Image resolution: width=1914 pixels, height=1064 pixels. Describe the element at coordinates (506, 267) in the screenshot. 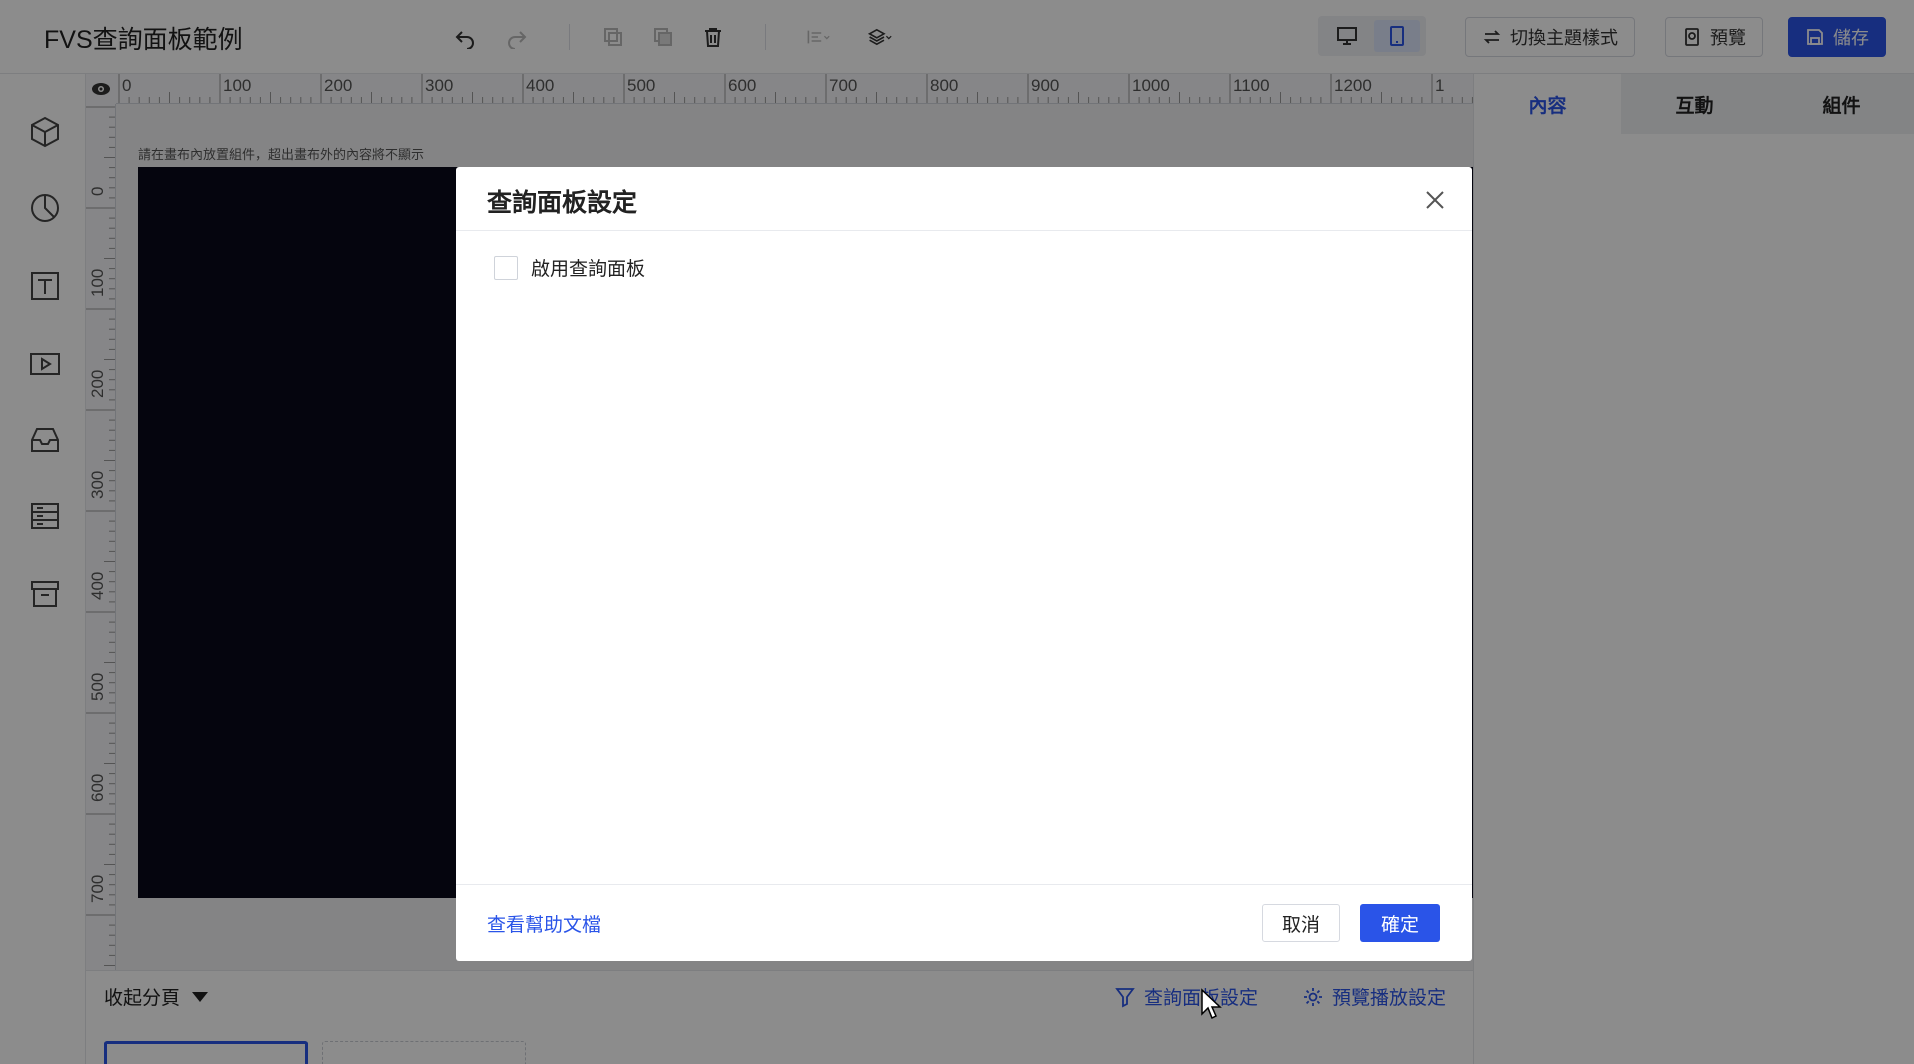

I see `enable-query-panel-checkbox` at that location.